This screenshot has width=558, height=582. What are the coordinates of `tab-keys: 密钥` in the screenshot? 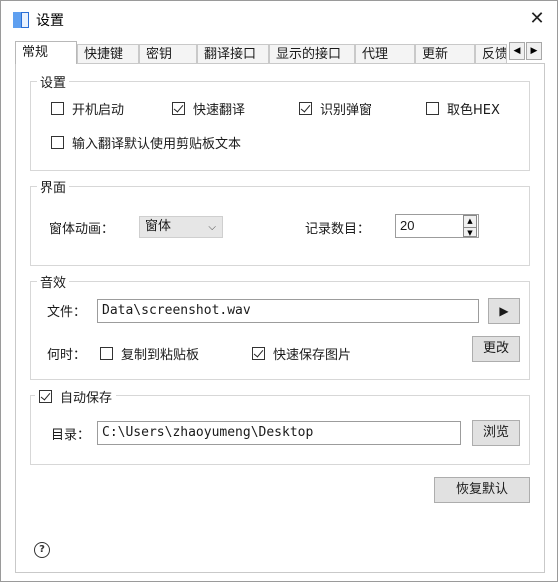 It's located at (168, 53).